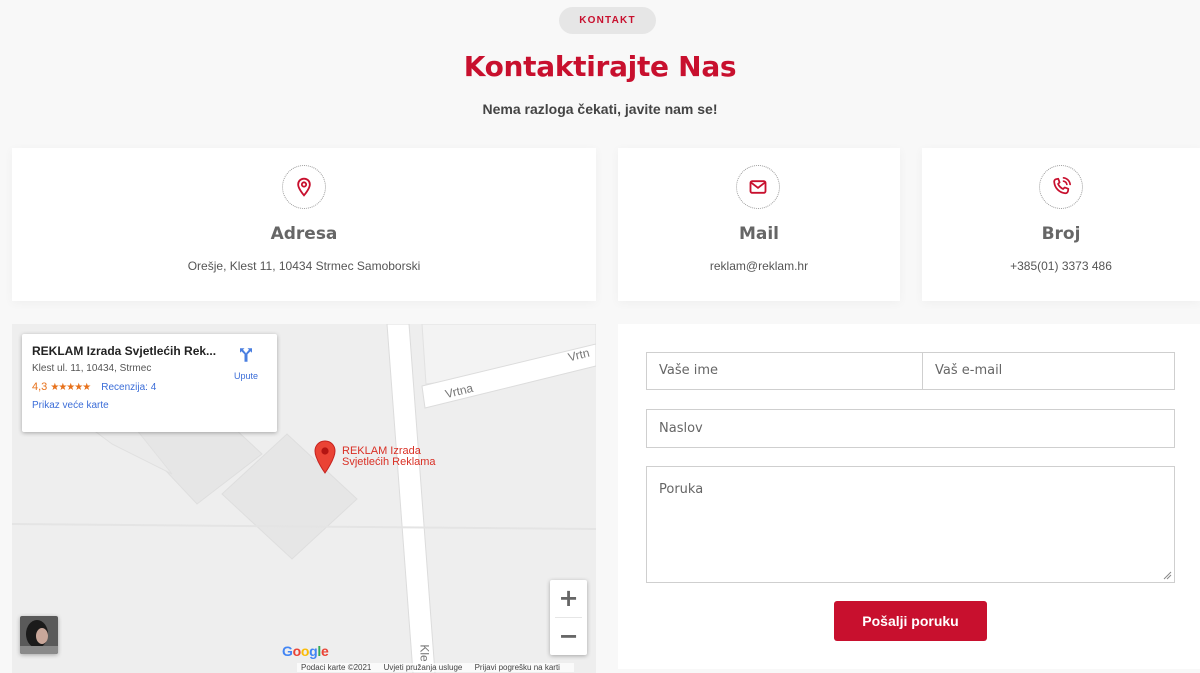 This screenshot has width=1200, height=673. What do you see at coordinates (1061, 234) in the screenshot?
I see `phone-title: Broj` at bounding box center [1061, 234].